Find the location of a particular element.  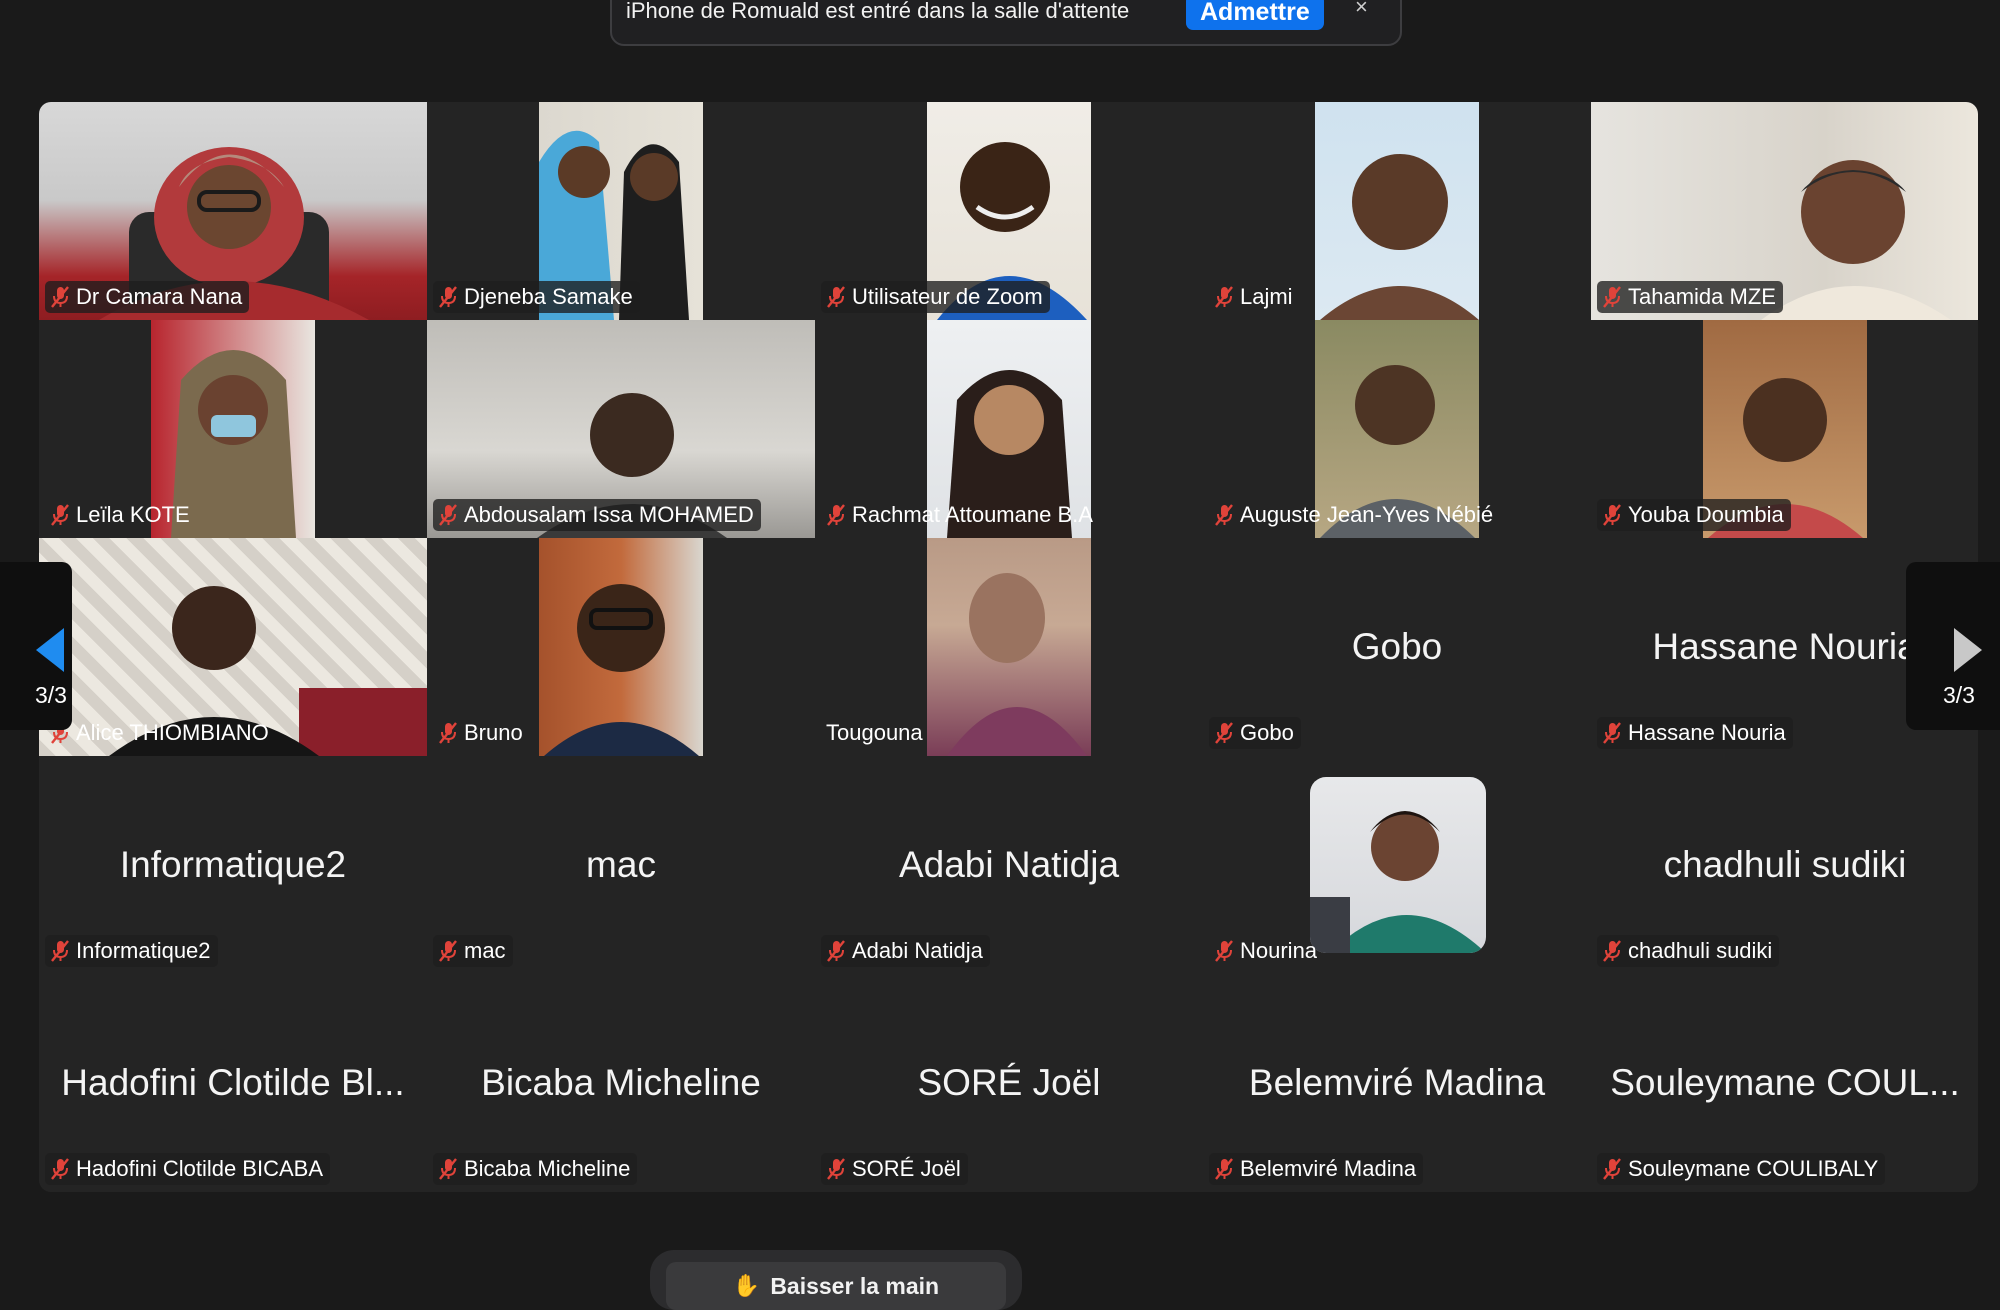

participant-tile: Auguste Jean-Yves Nébié is located at coordinates (1397, 429).